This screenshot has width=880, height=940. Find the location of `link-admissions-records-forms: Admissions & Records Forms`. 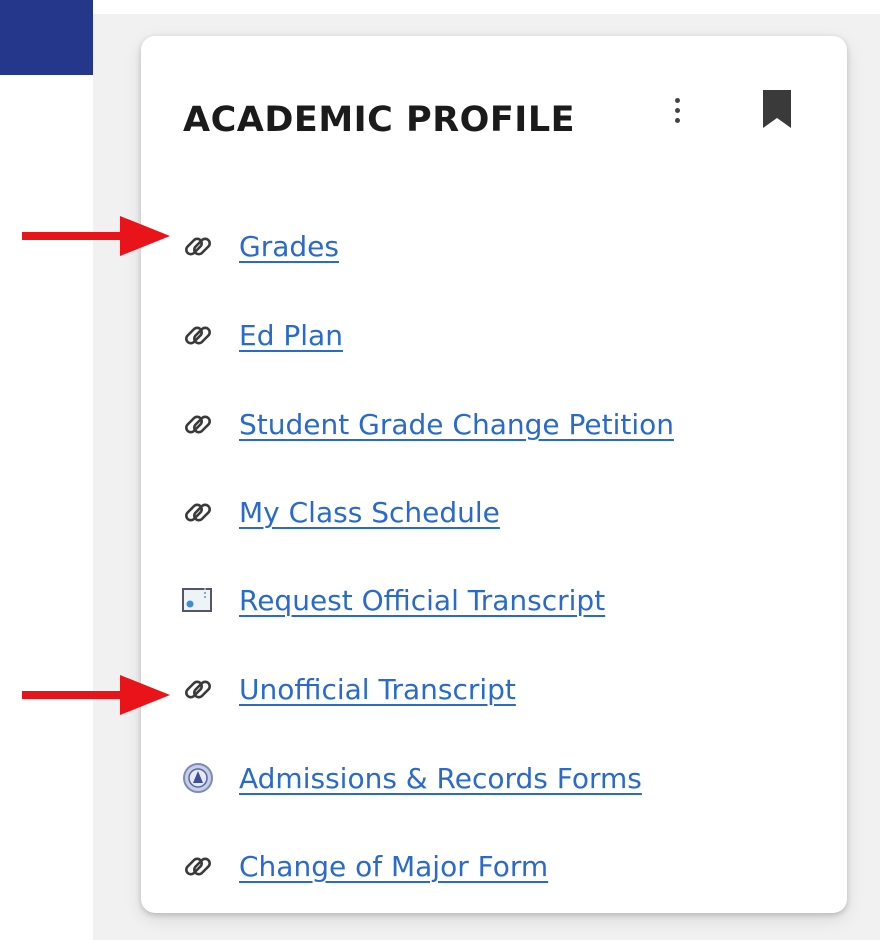

link-admissions-records-forms: Admissions & Records Forms is located at coordinates (499, 778).